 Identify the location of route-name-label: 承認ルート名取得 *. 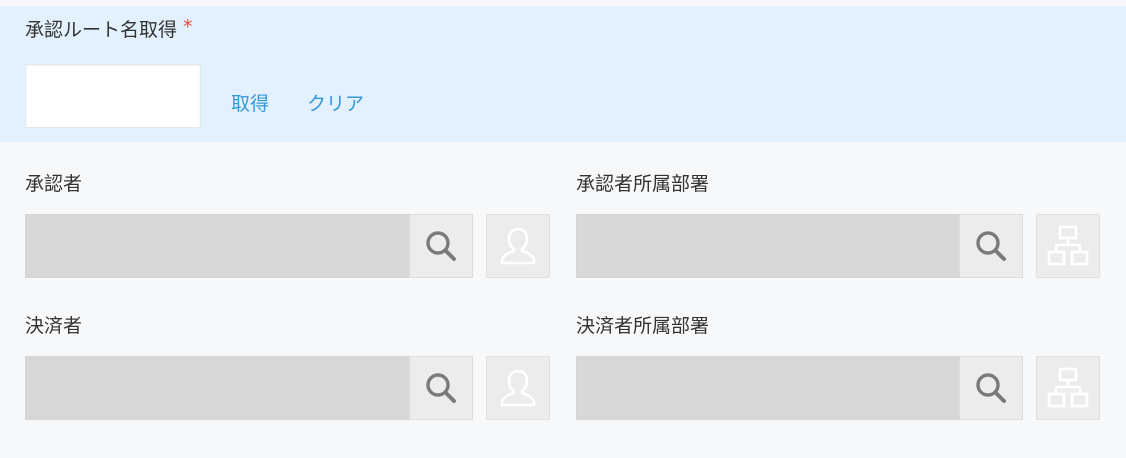
(109, 29).